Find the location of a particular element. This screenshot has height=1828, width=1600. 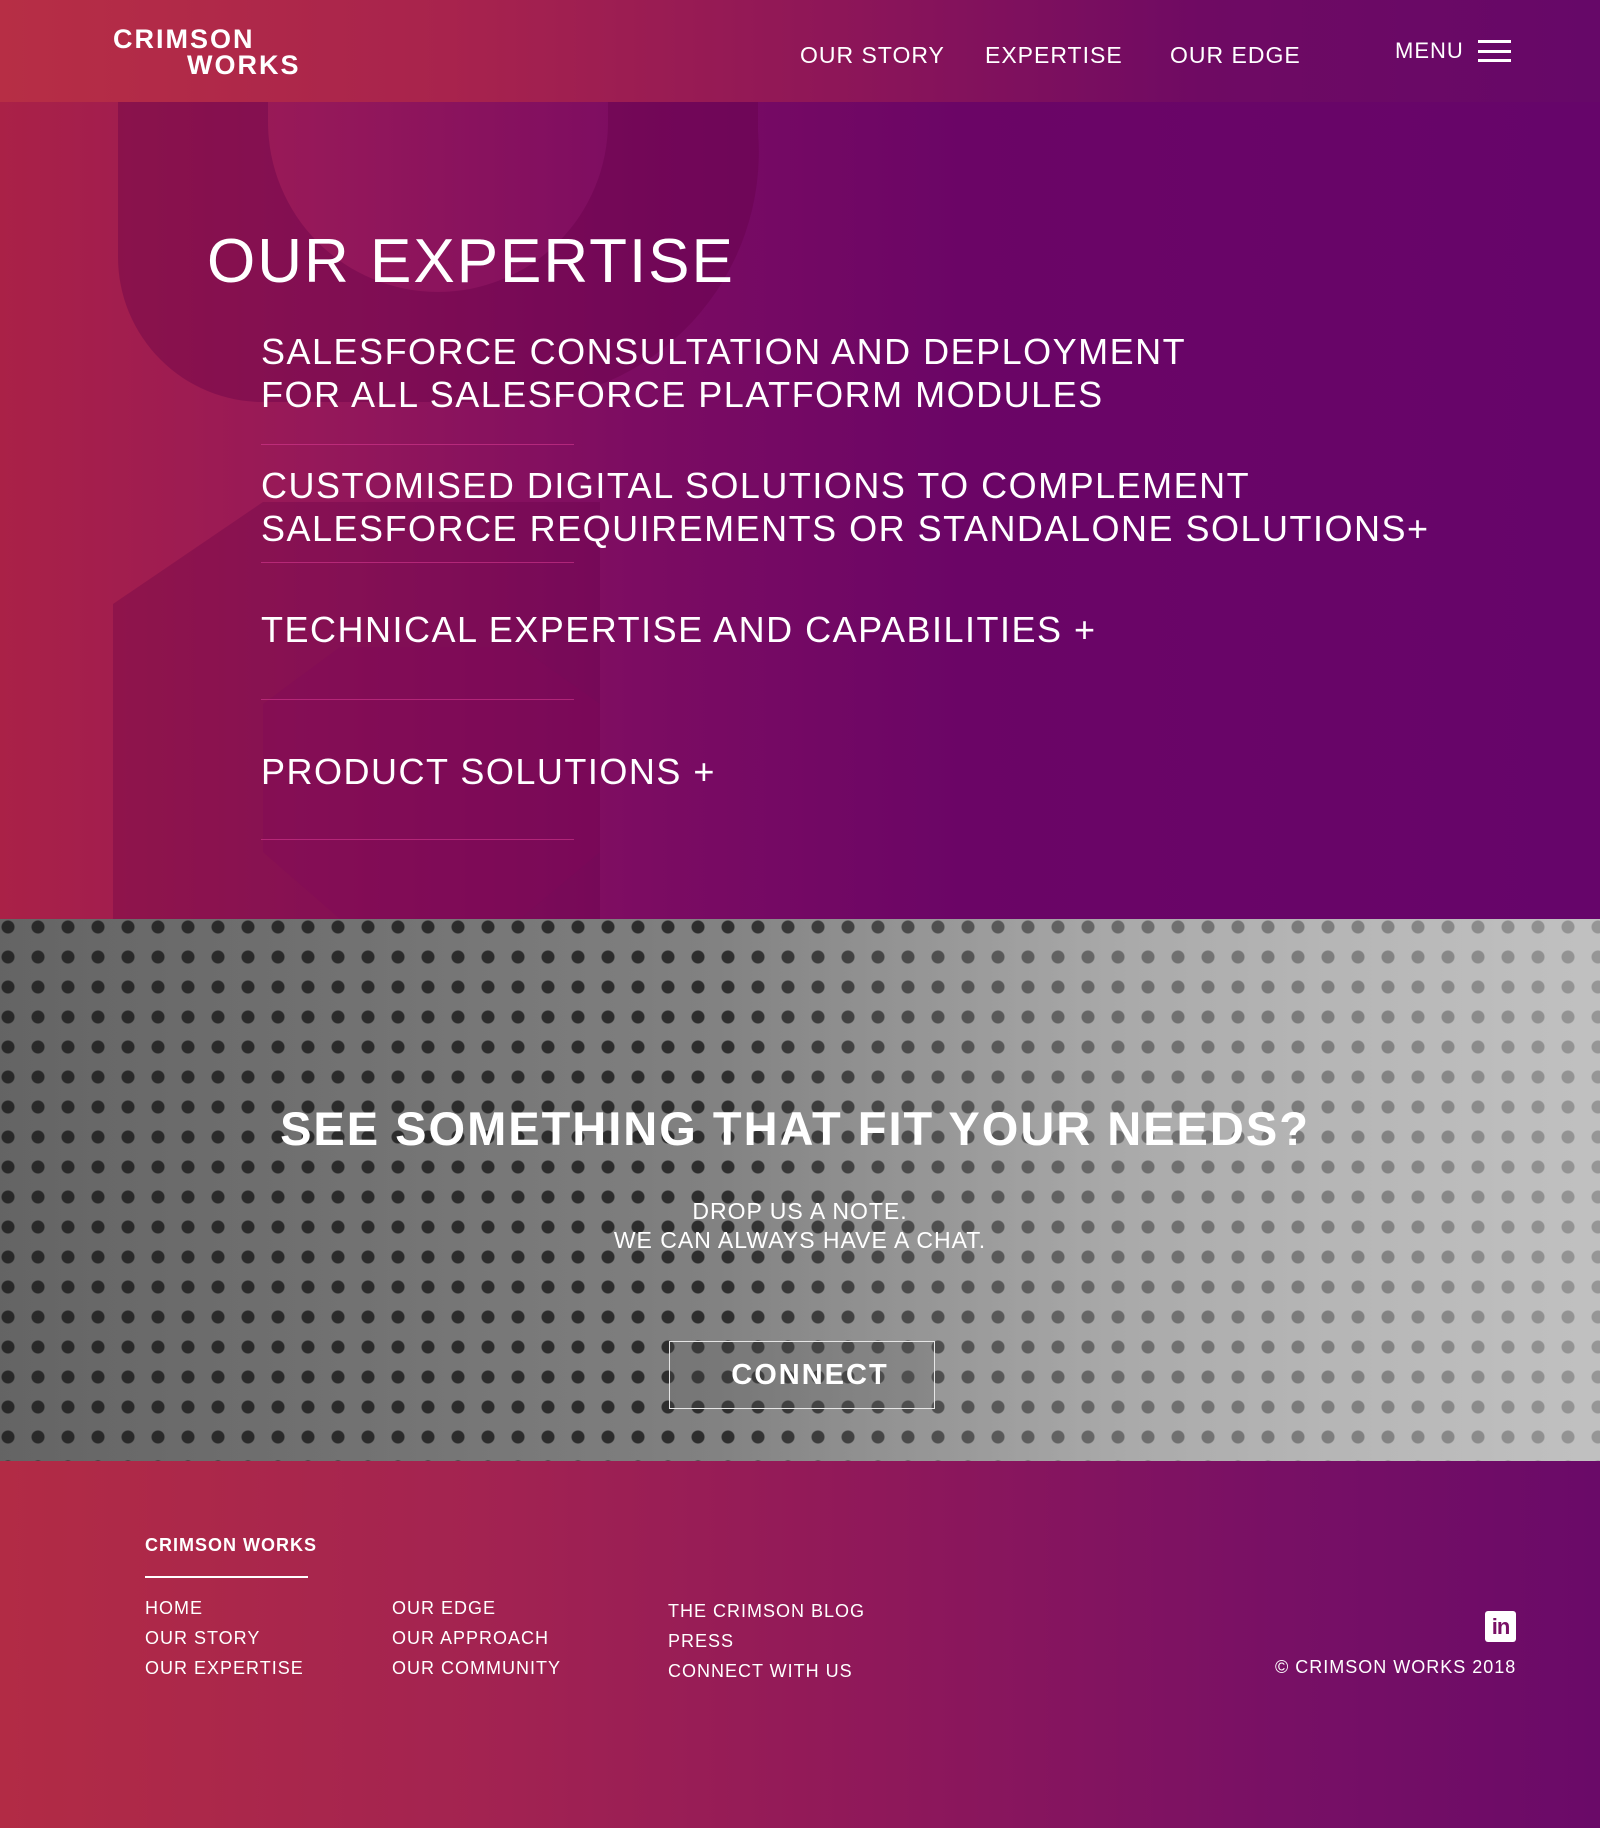

footer-divider is located at coordinates (226, 1577).